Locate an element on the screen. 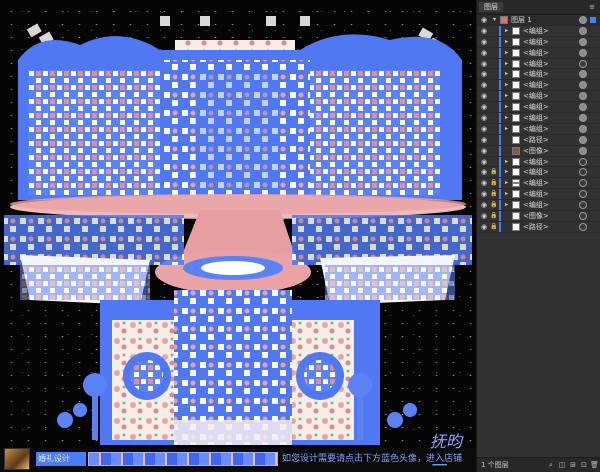 Image resolution: width=600 pixels, height=472 pixels. clip-mask-icon: ◫ is located at coordinates (562, 465).